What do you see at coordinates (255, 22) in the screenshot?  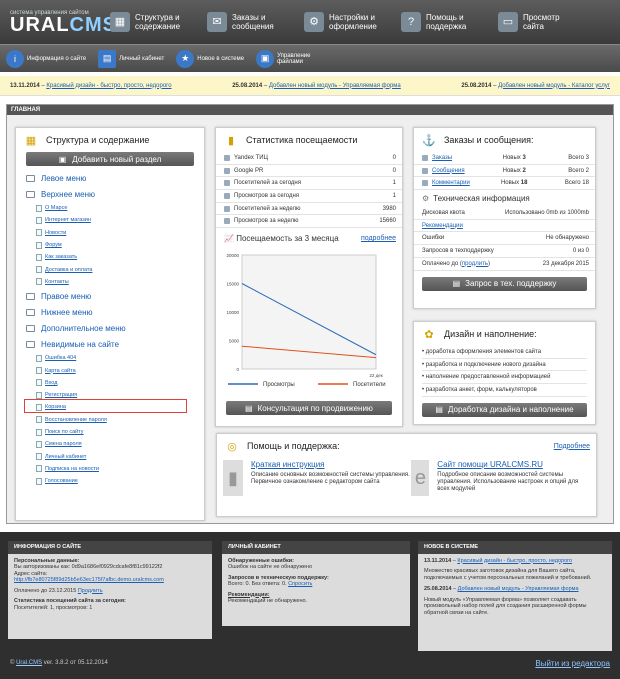 I see `nav-orders: ✉ Заказы и сообщения` at bounding box center [255, 22].